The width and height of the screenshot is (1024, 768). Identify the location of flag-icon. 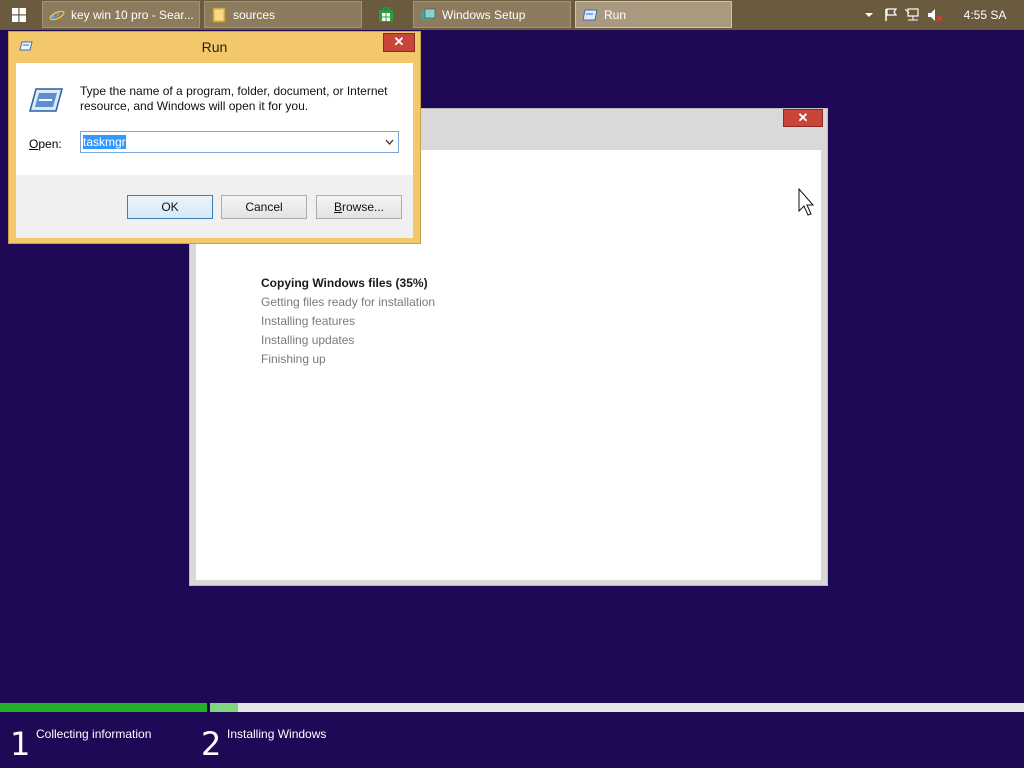
(891, 14).